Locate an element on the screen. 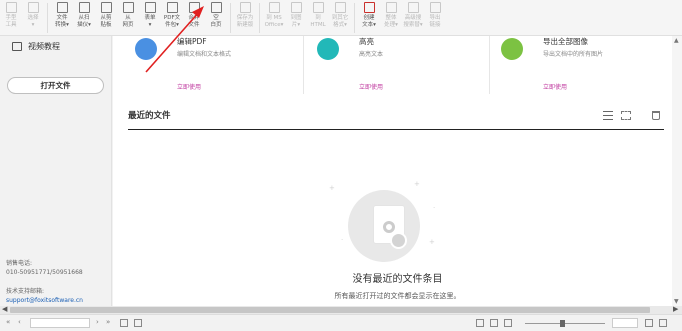  toolbar-label: 从 is located at coordinates (128, 18).